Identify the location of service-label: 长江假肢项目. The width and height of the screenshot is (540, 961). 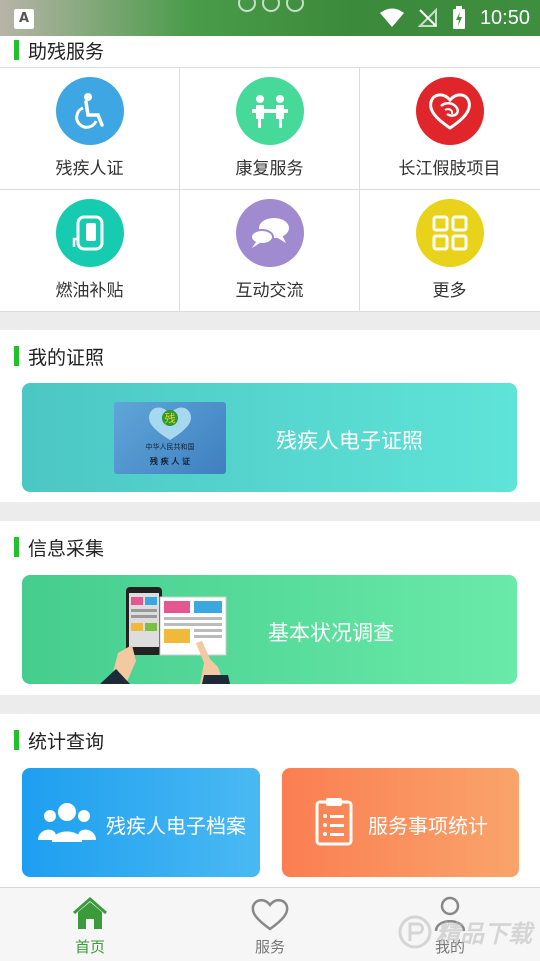
(449, 169).